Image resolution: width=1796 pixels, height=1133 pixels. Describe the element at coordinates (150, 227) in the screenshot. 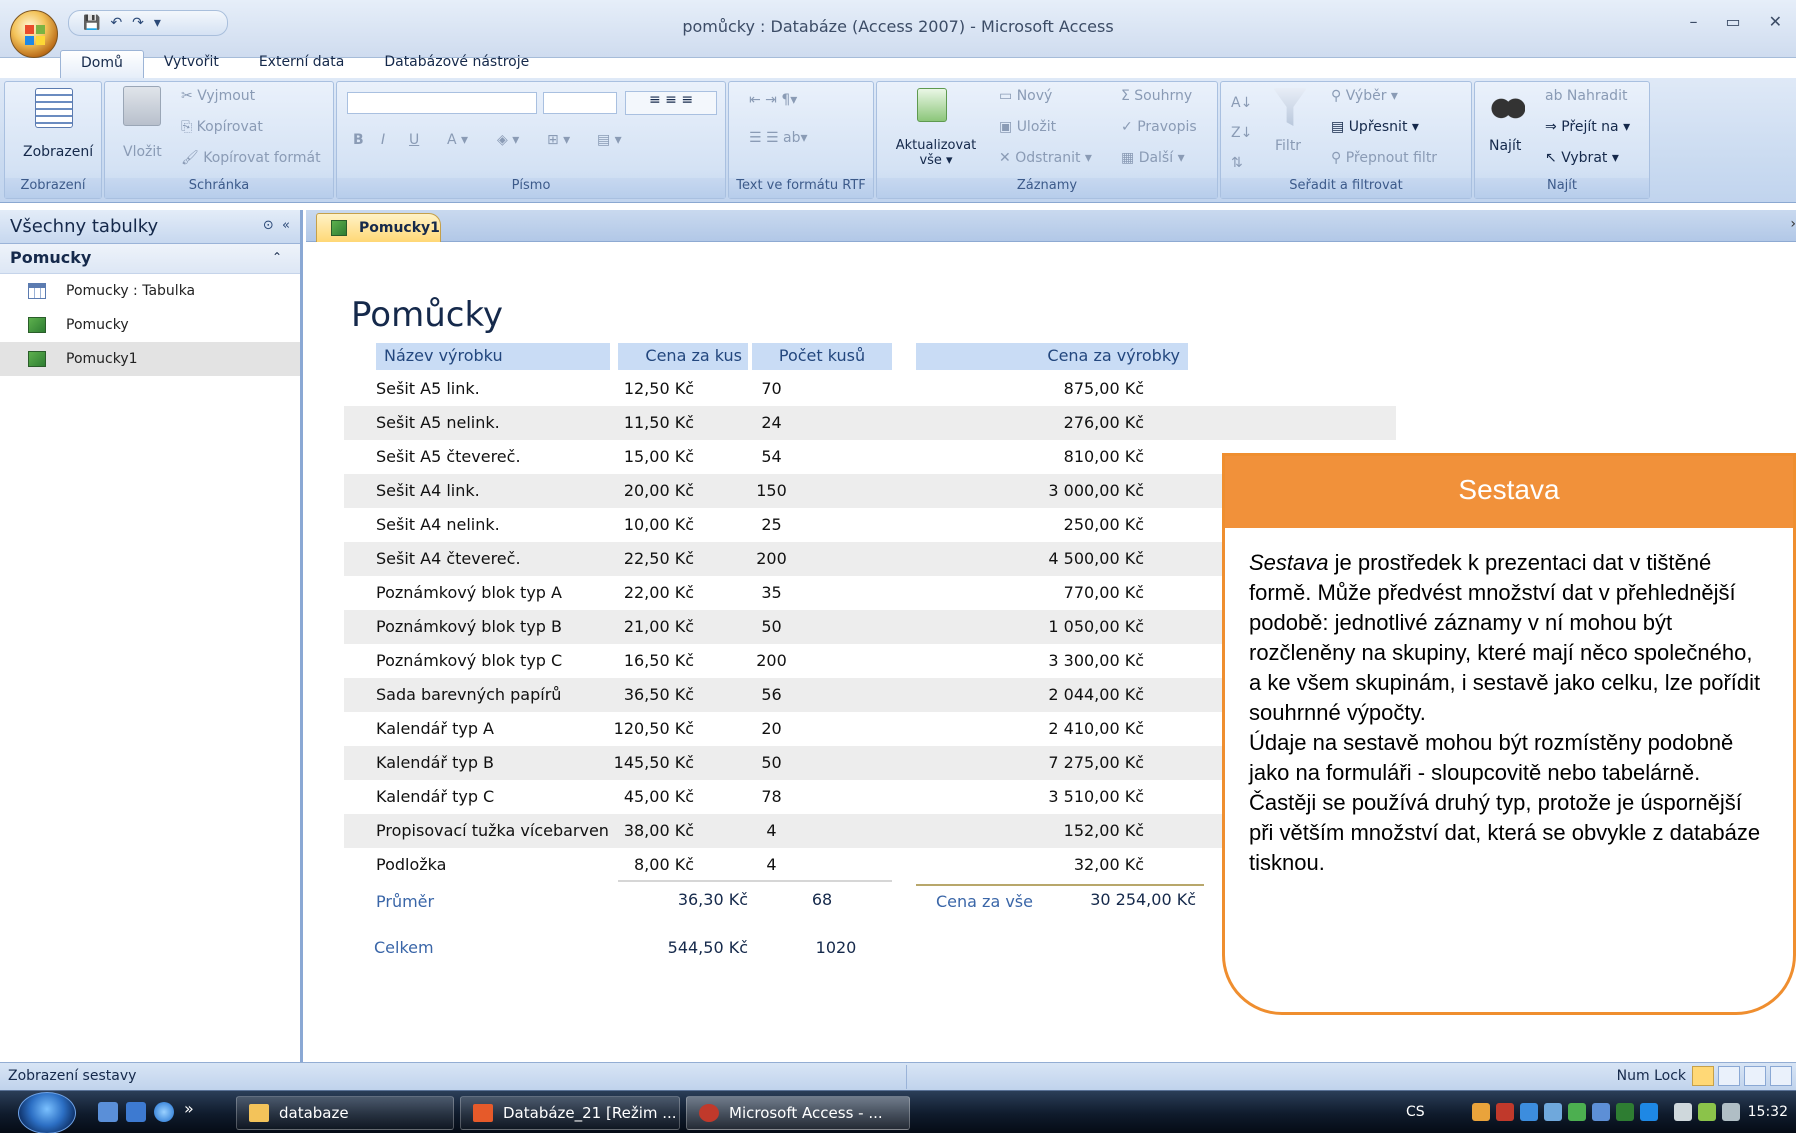

I see `nav-pane-header: Všechny tabulky ⊙ «` at that location.